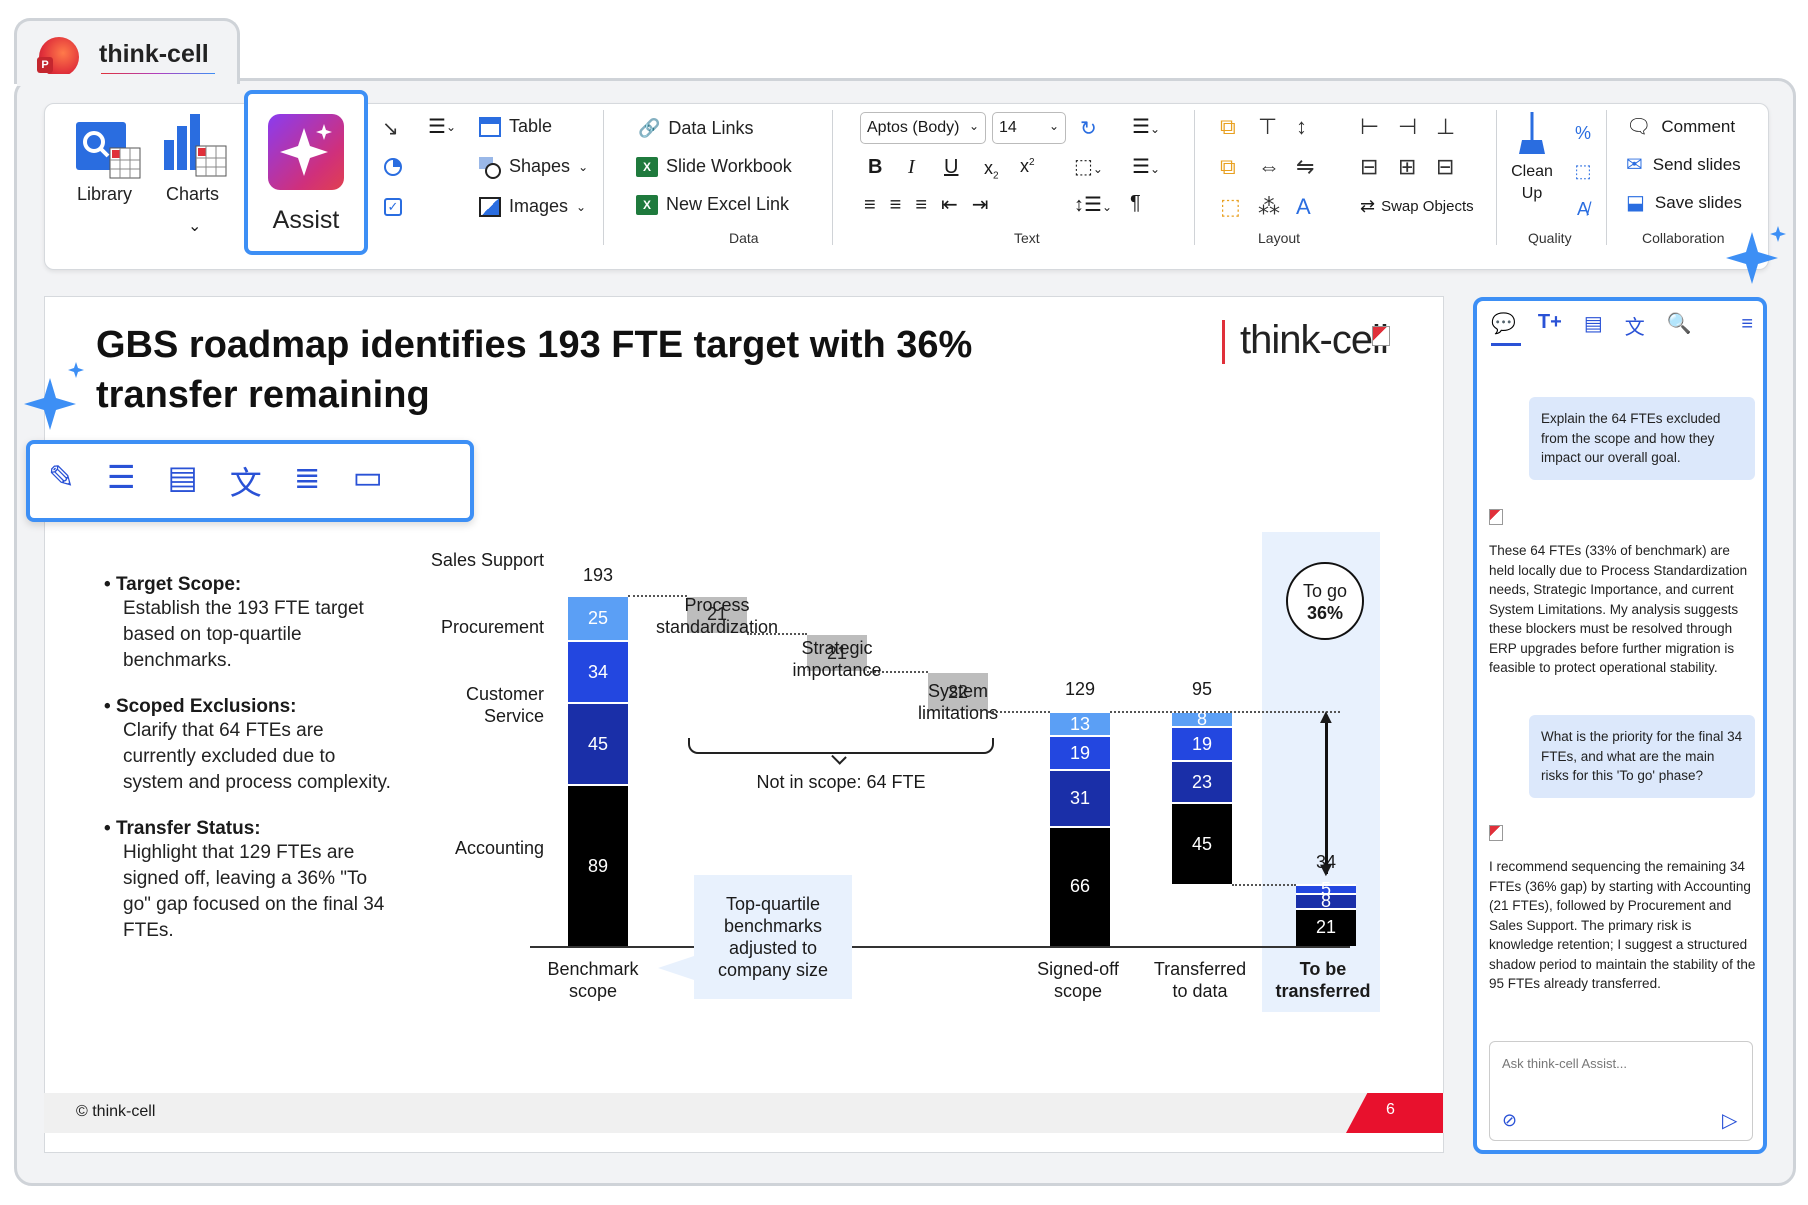 The width and height of the screenshot is (1808, 1205). Describe the element at coordinates (116, 1111) in the screenshot. I see `slide-footer: © think-cell` at that location.